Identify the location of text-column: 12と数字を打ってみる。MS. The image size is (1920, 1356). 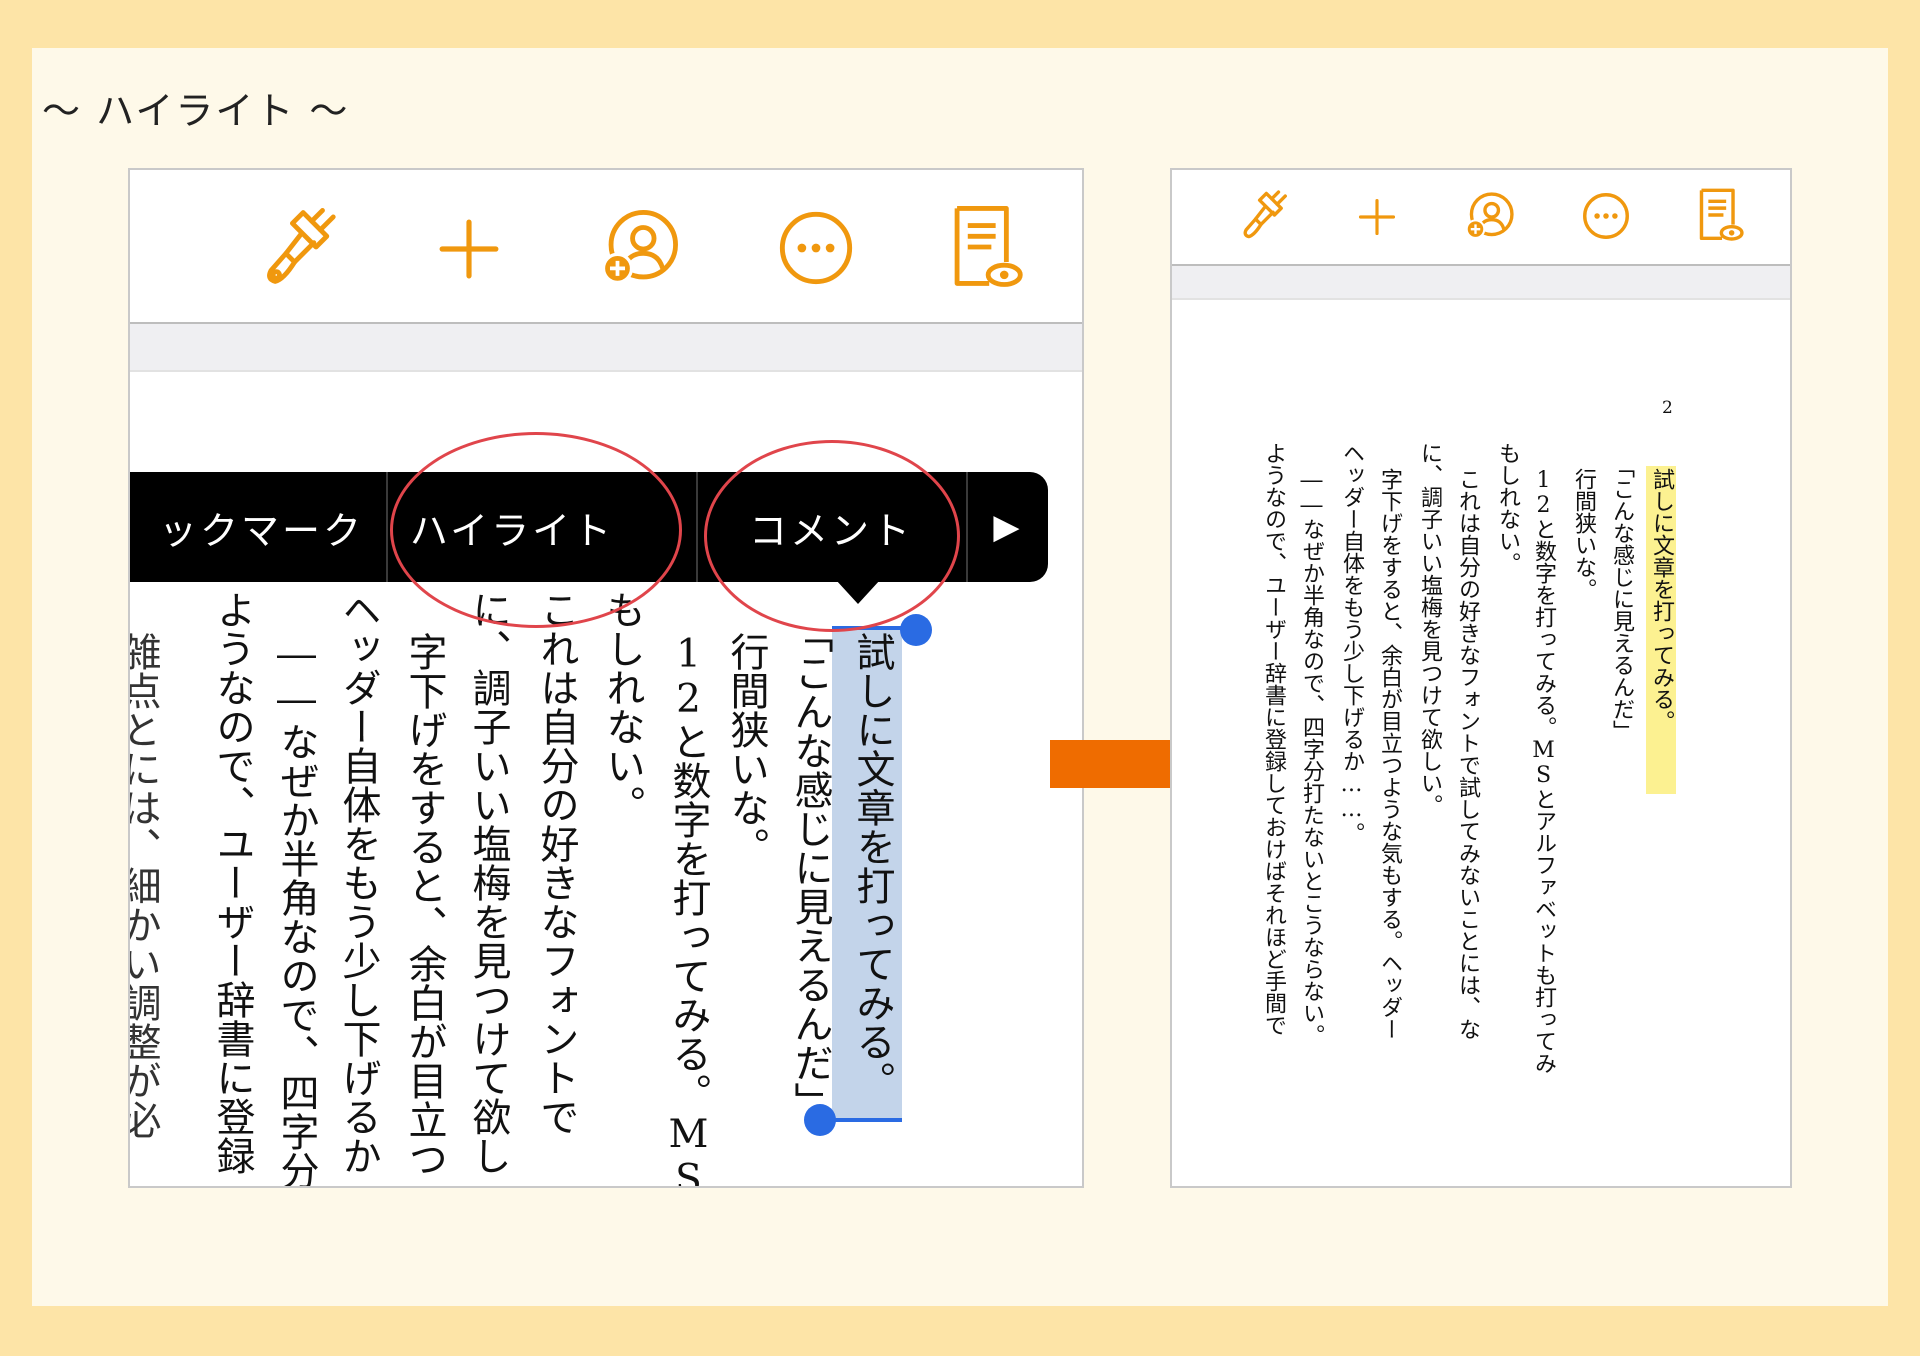
(688, 909).